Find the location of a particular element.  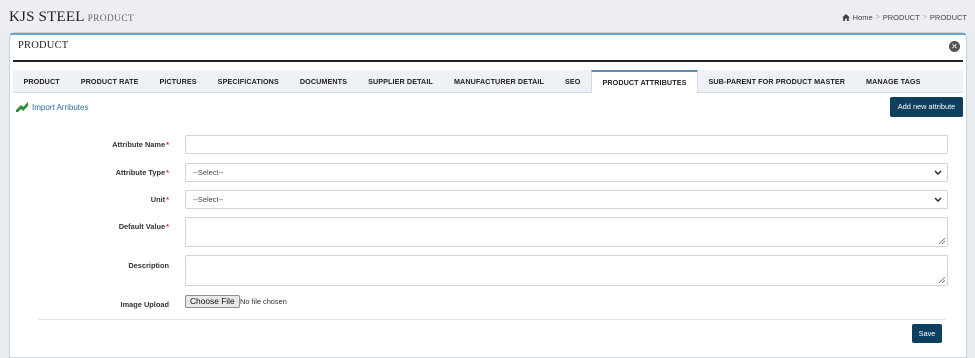

tab-sub-parent: SUB-PARENT FOR PRODUCT MASTER is located at coordinates (777, 81).